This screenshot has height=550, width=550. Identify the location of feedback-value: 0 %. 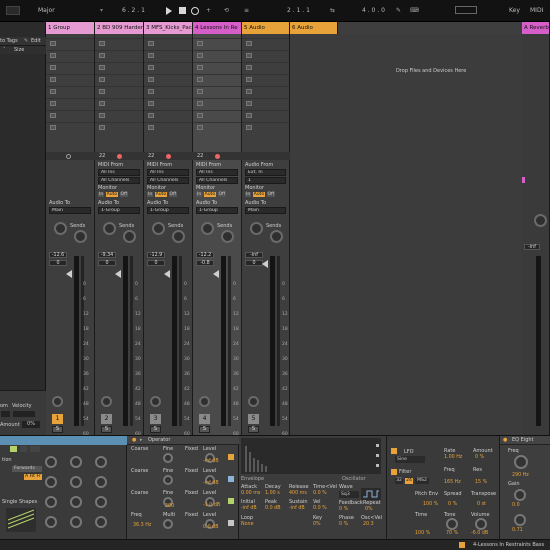
(343, 509).